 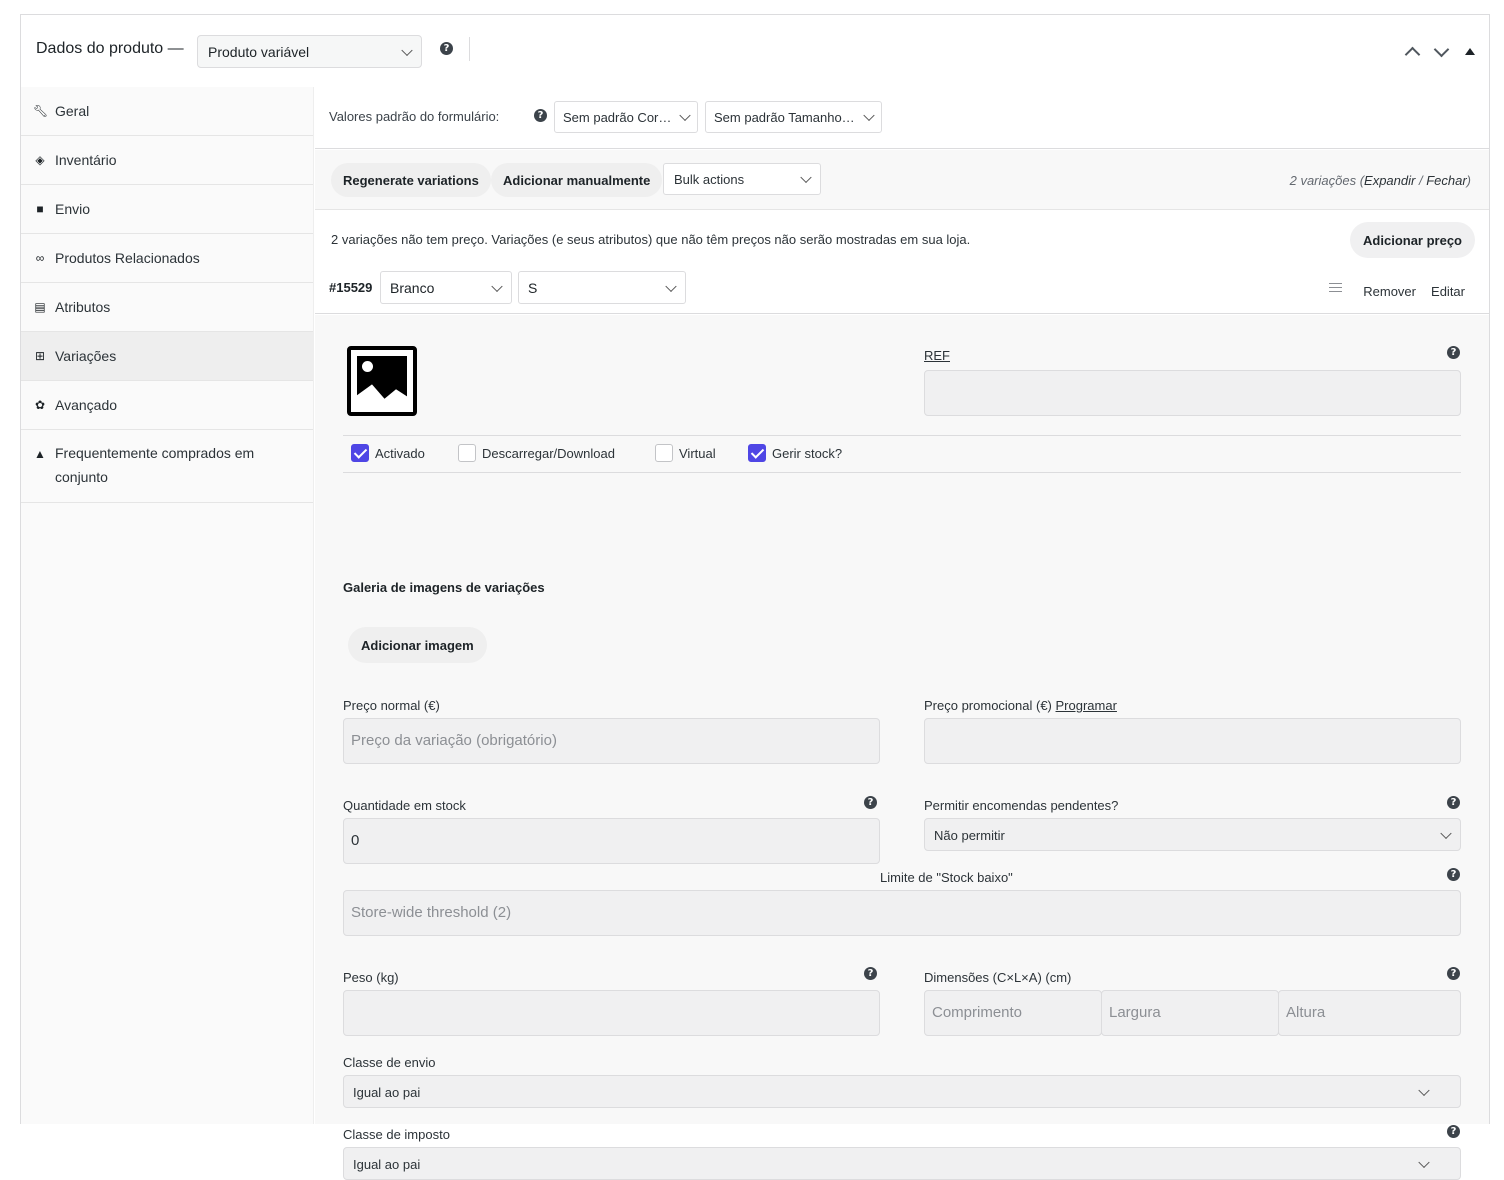 What do you see at coordinates (969, 835) in the screenshot?
I see `backorders-value: Não permitir` at bounding box center [969, 835].